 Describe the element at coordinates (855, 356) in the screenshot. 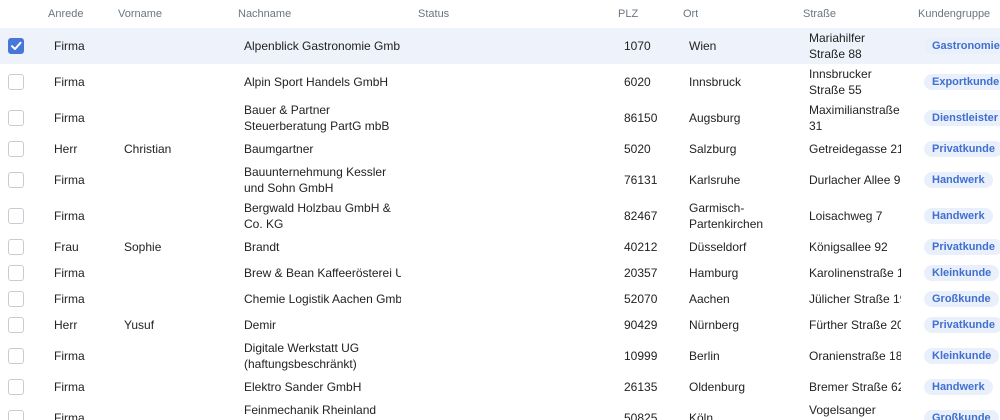

I see `cell-strasse: Oranienstraße 183` at that location.